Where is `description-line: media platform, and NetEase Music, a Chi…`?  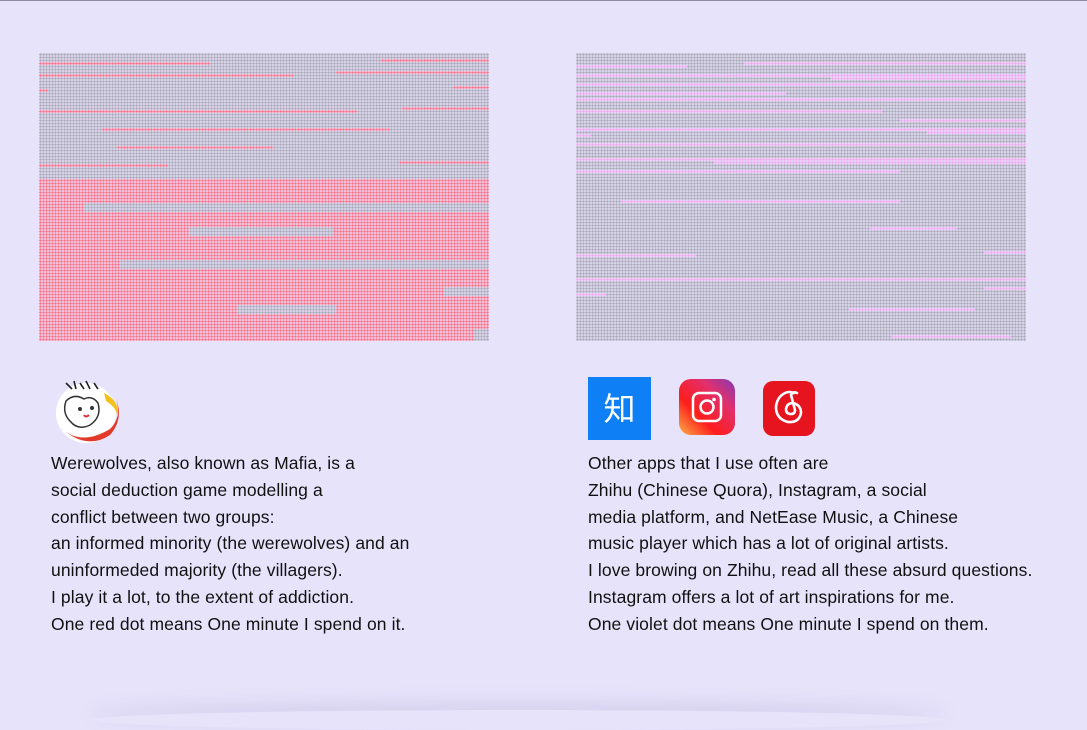 description-line: media platform, and NetEase Music, a Chi… is located at coordinates (773, 516).